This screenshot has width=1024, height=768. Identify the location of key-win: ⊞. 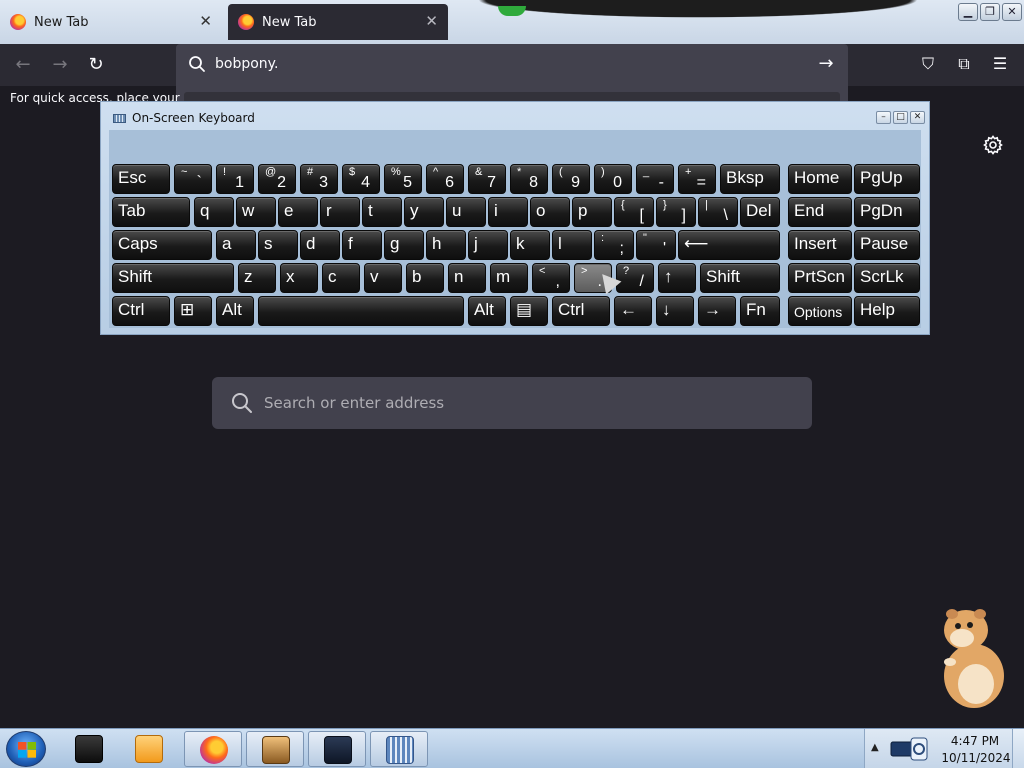
(193, 311).